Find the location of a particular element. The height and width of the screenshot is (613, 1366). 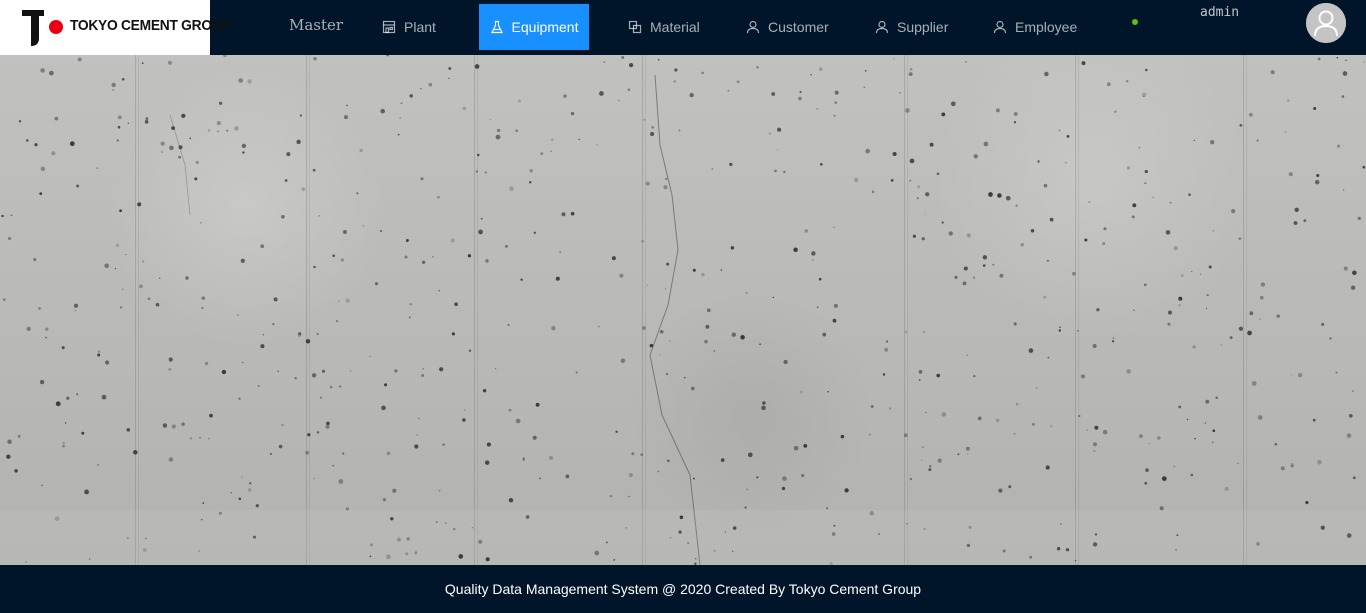

company-logo: TOKYO CEMENT GROUP is located at coordinates (115, 27).